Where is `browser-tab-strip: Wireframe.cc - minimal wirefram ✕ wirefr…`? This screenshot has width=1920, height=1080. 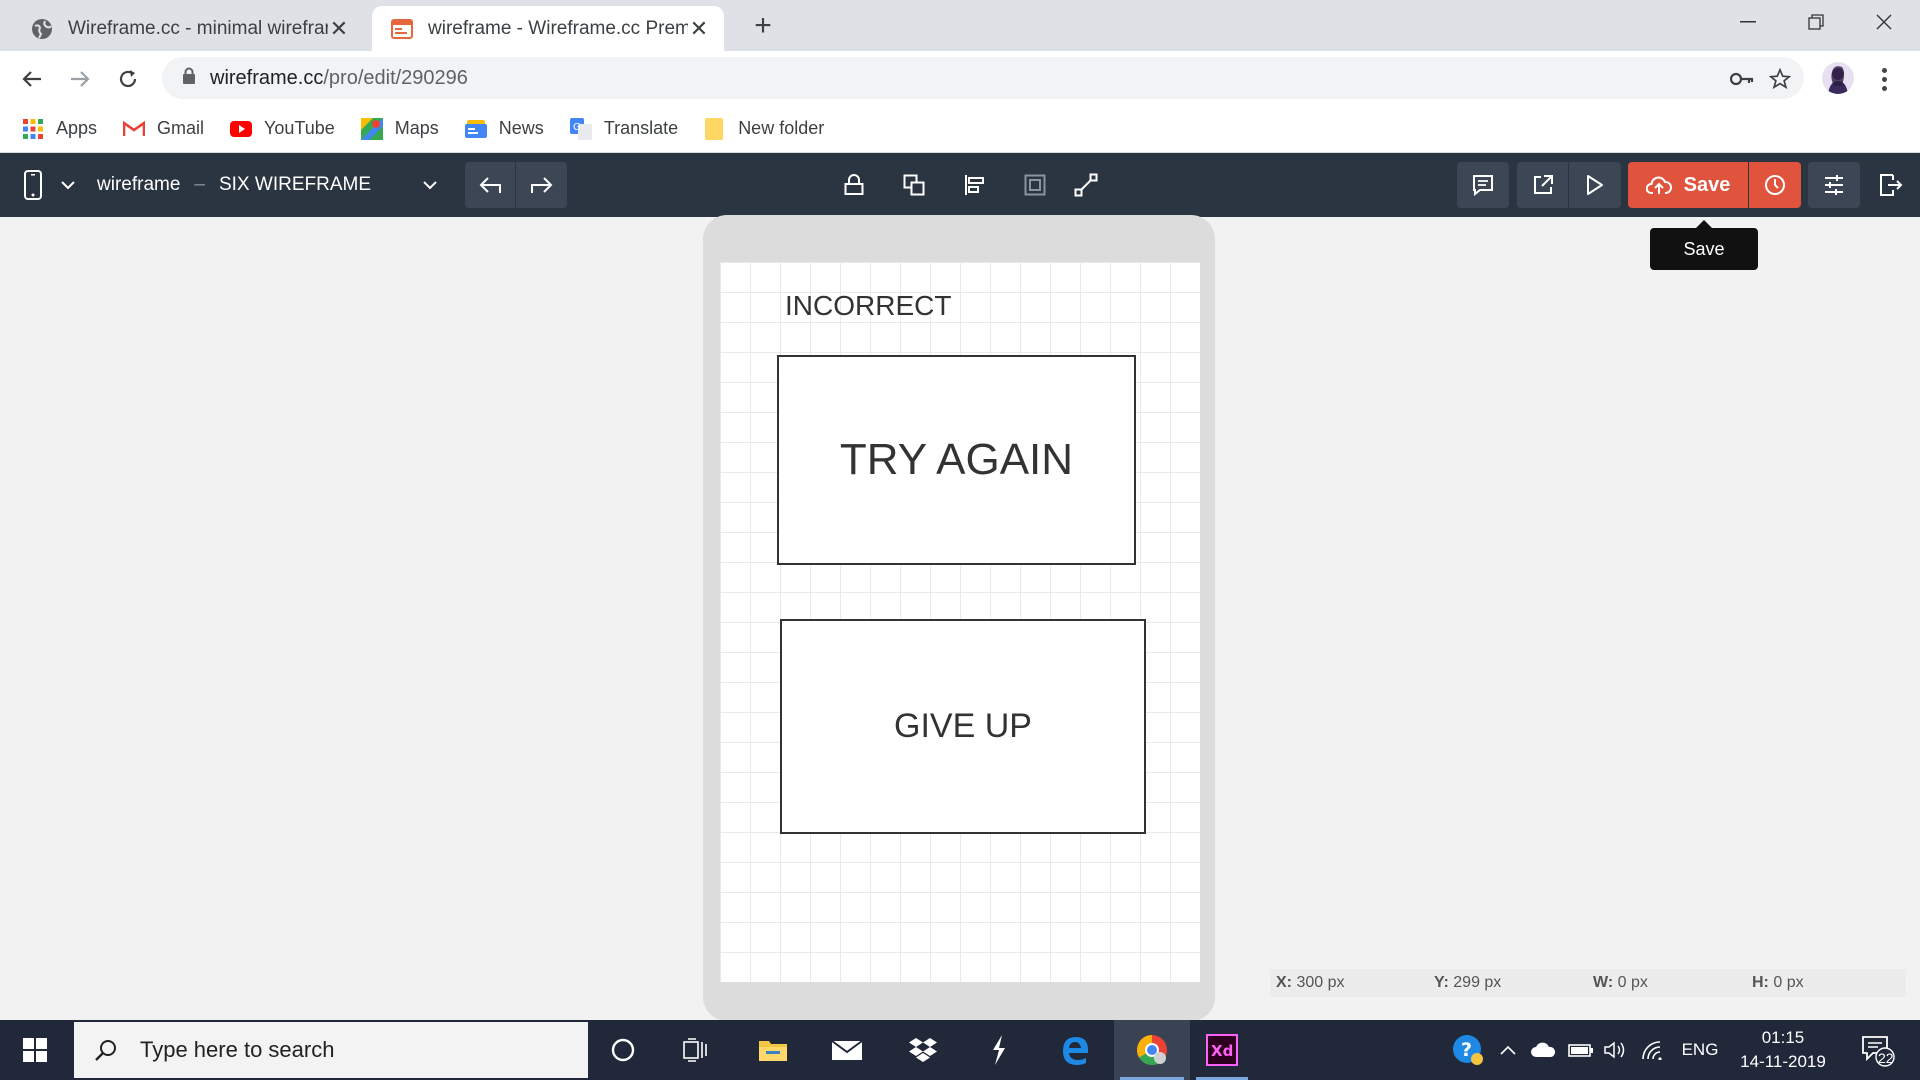 browser-tab-strip: Wireframe.cc - minimal wirefram ✕ wirefr… is located at coordinates (960, 25).